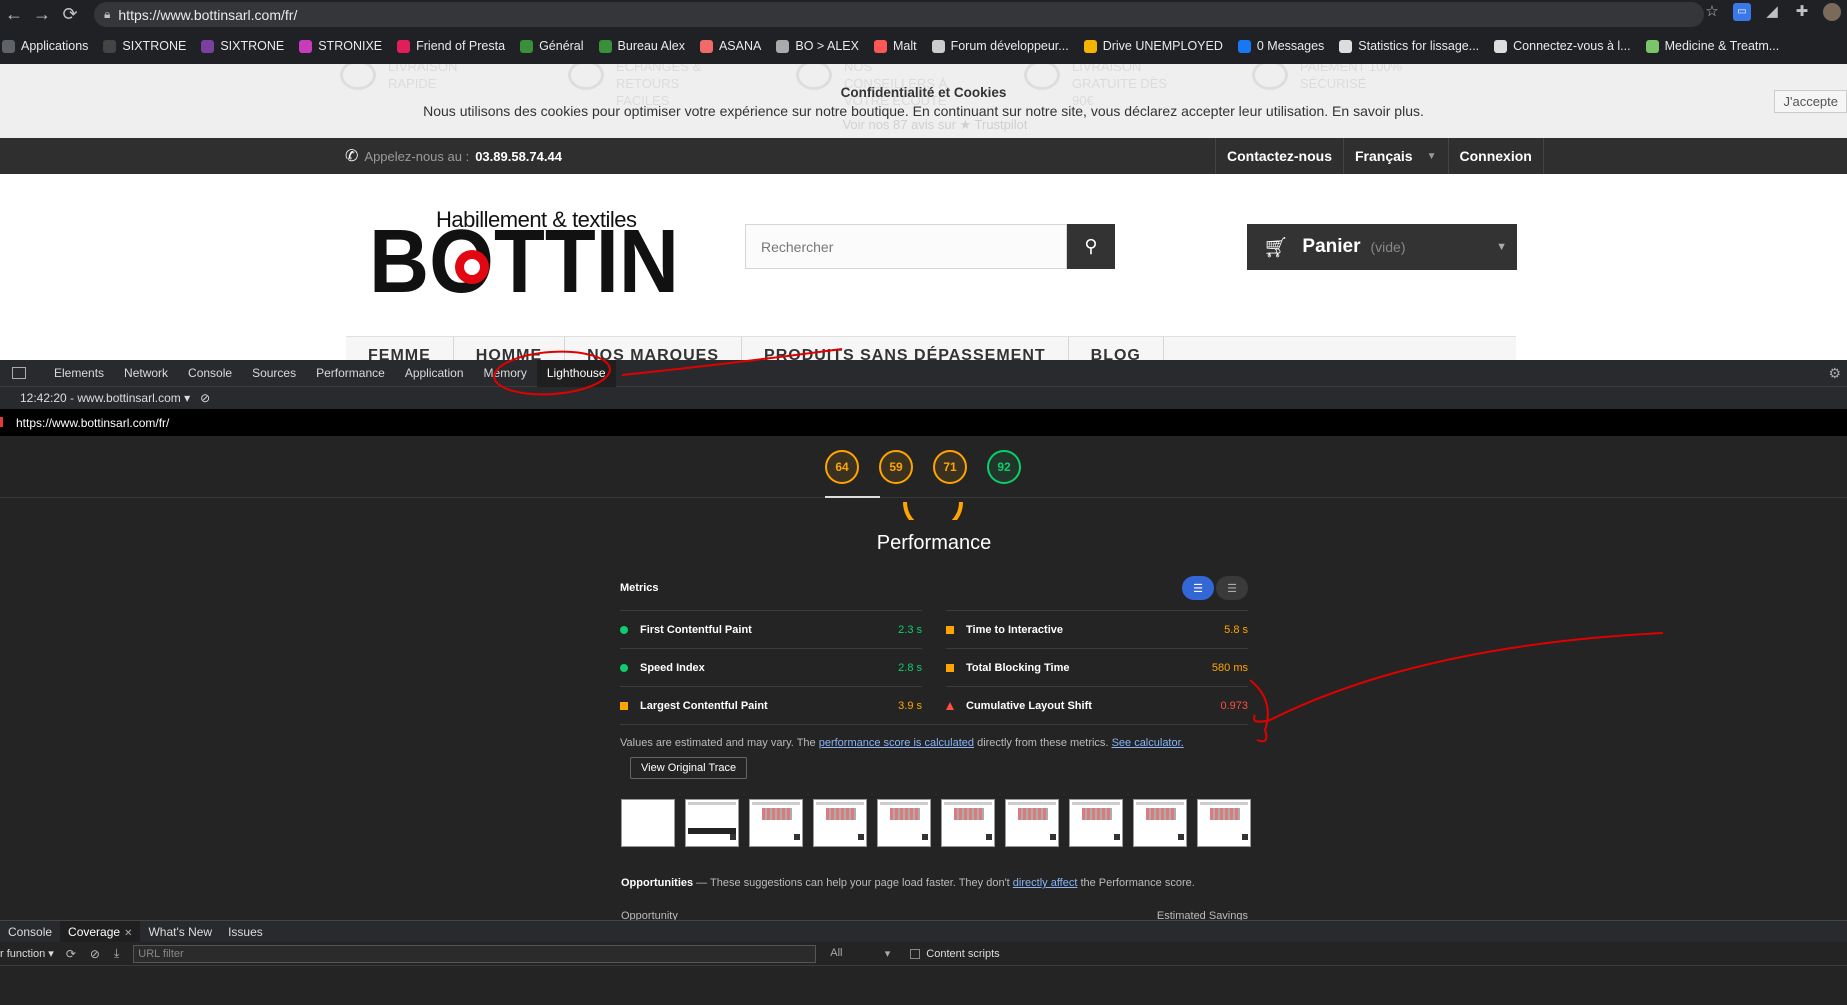  Describe the element at coordinates (896, 743) in the screenshot. I see `score-calculated-link: performance score is calculated` at that location.